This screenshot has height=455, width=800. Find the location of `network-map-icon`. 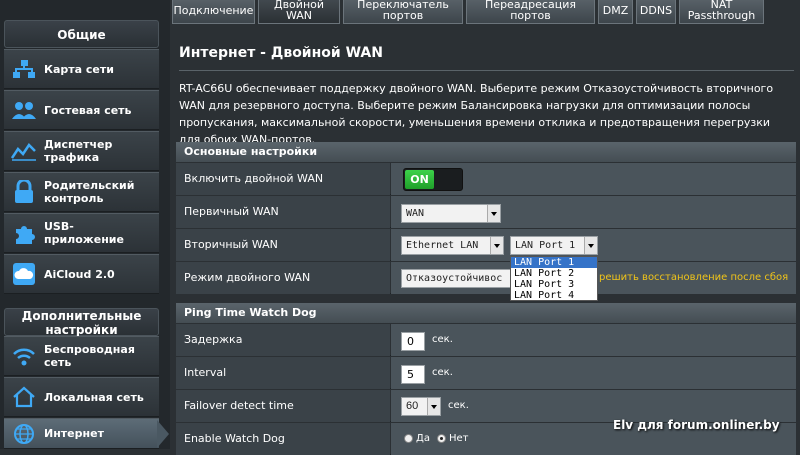

network-map-icon is located at coordinates (24, 69).